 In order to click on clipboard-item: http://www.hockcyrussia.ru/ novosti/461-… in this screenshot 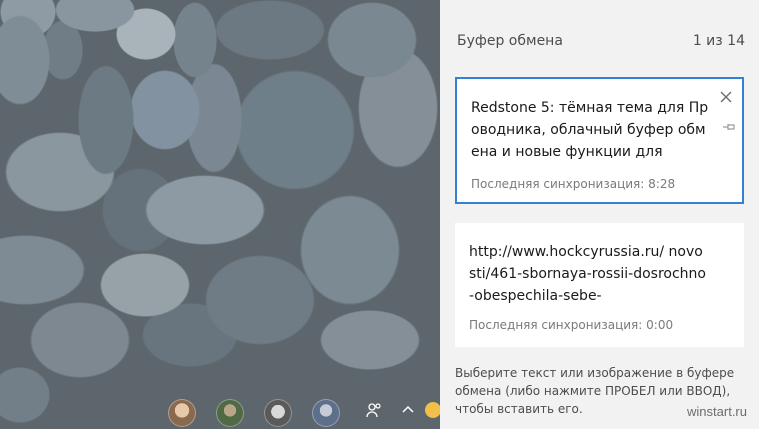, I will do `click(599, 285)`.